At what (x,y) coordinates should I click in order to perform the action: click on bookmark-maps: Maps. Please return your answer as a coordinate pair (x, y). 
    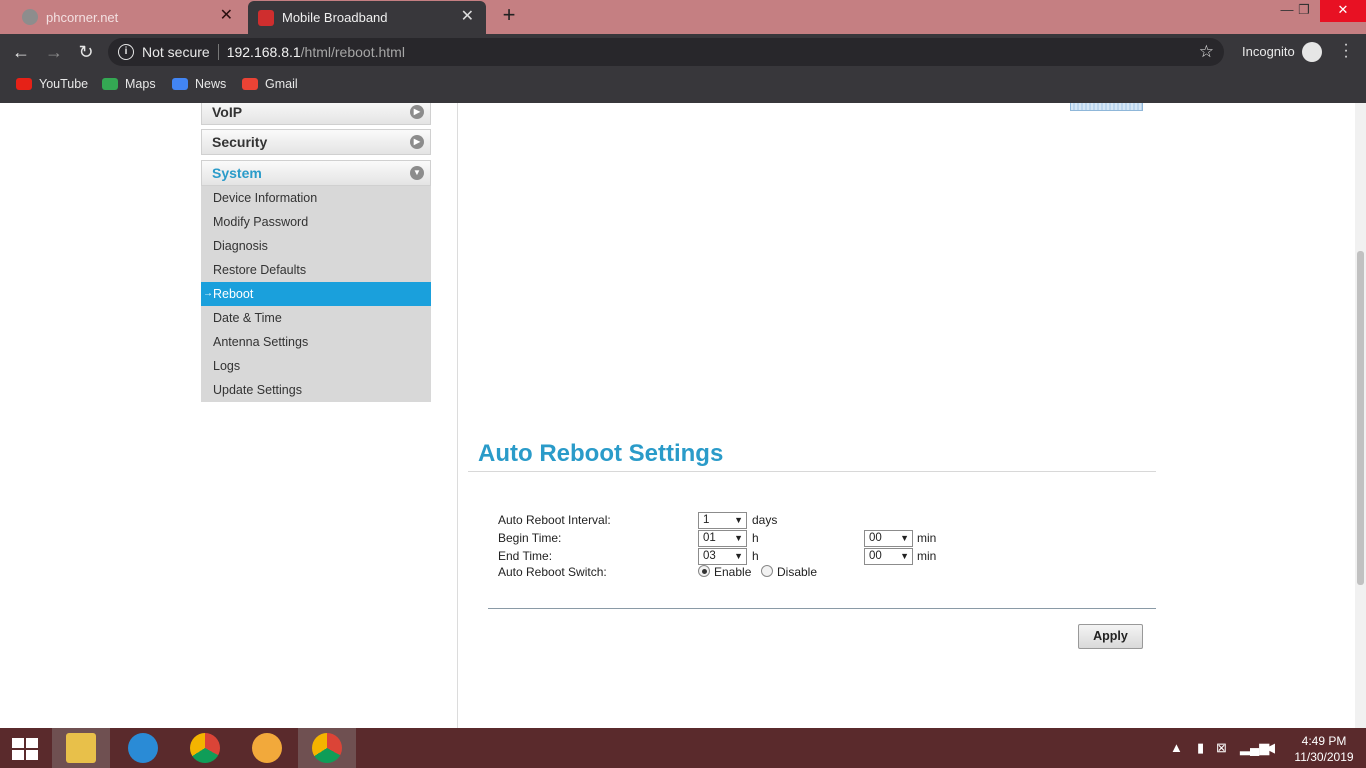
    Looking at the image, I should click on (129, 84).